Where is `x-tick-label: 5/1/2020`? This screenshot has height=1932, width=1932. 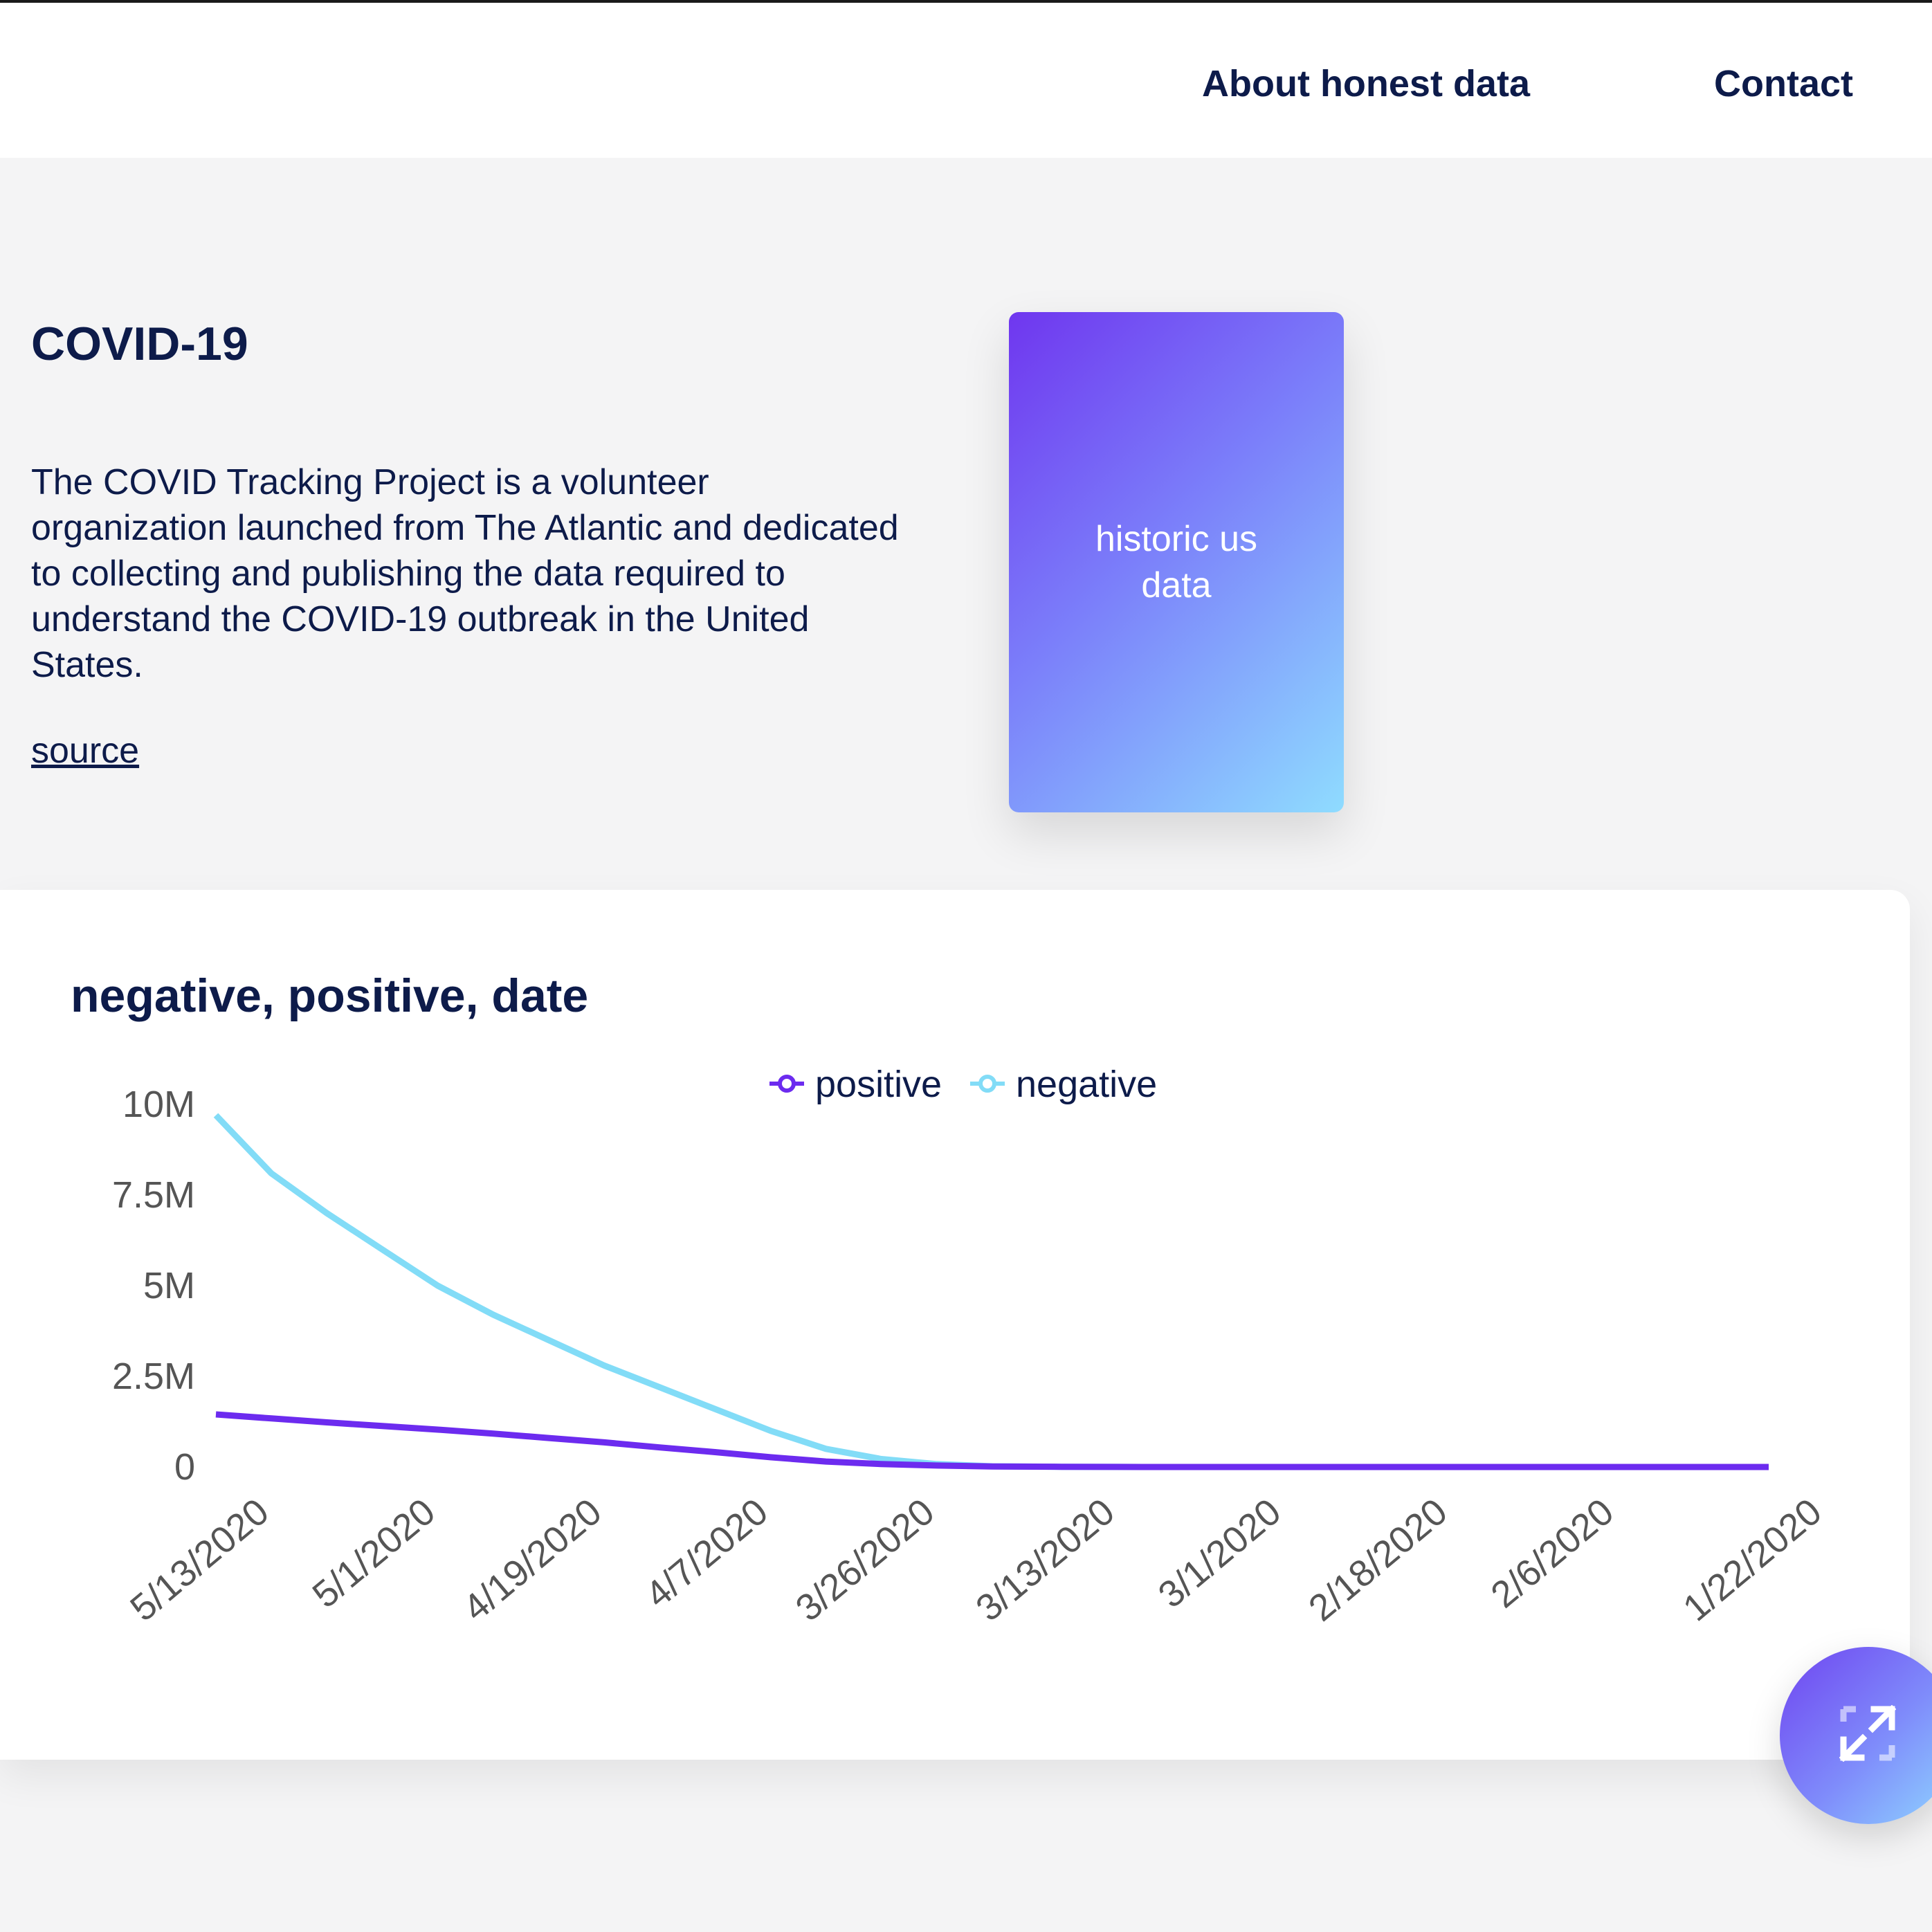
x-tick-label: 5/1/2020 is located at coordinates (374, 1553).